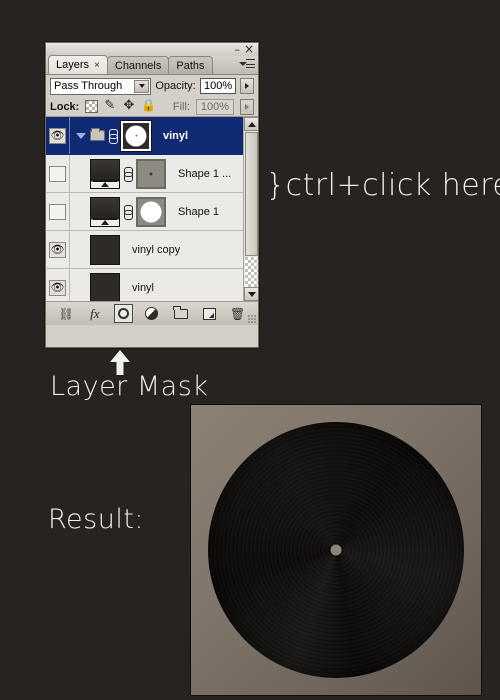 This screenshot has width=500, height=700. Describe the element at coordinates (198, 211) in the screenshot. I see `layer-name: Shape 1` at that location.